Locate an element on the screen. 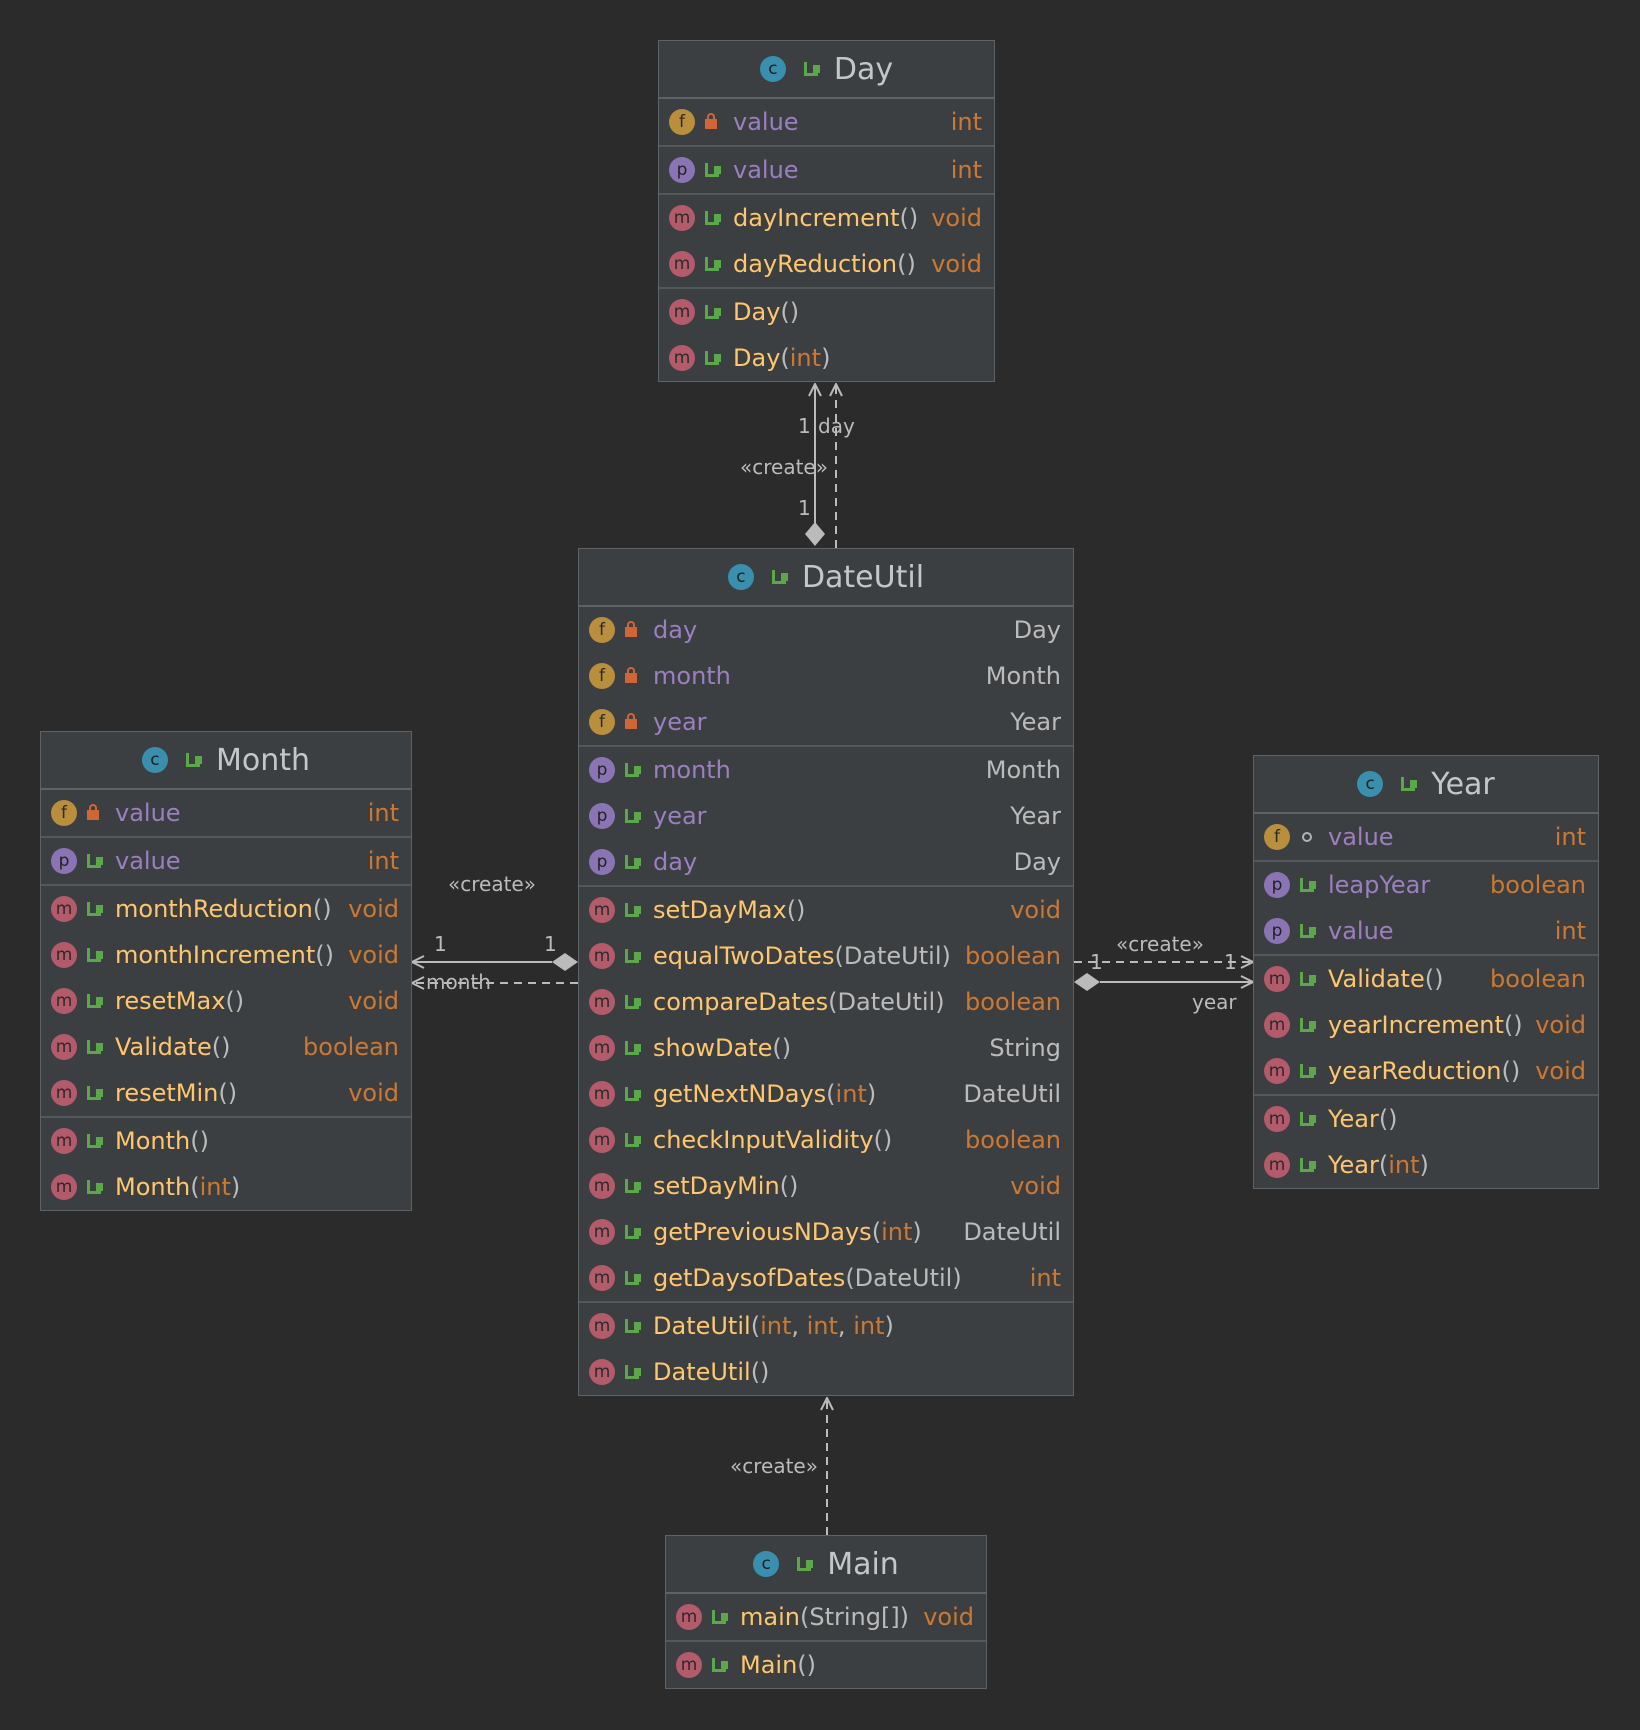 The height and width of the screenshot is (1730, 1640). method-row: m compareDates (DateUtil) boolean is located at coordinates (826, 1002).